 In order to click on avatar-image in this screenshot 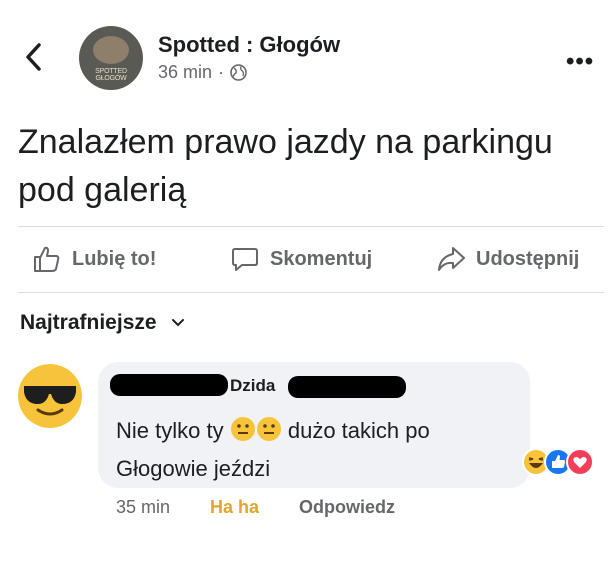, I will do `click(111, 50)`.